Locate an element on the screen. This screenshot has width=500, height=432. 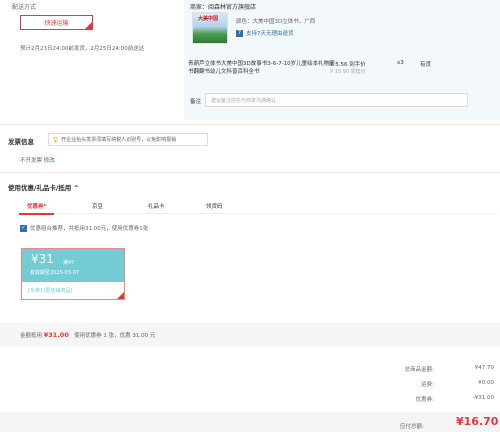
invoice-title: 发票信息 is located at coordinates (21, 142).